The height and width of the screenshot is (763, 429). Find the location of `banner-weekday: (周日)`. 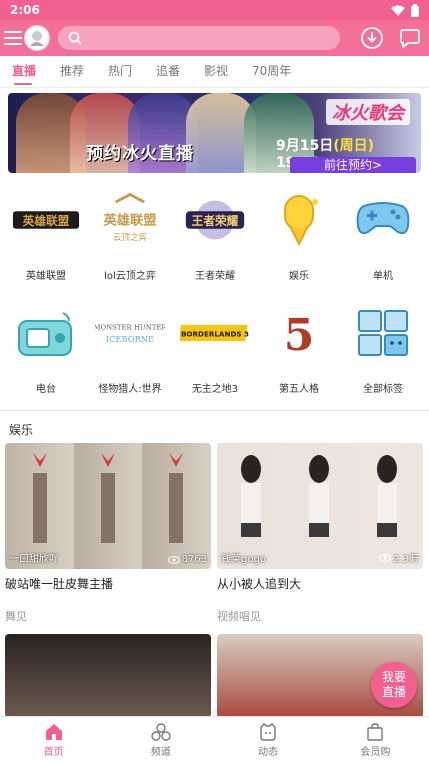

banner-weekday: (周日) is located at coordinates (354, 146).